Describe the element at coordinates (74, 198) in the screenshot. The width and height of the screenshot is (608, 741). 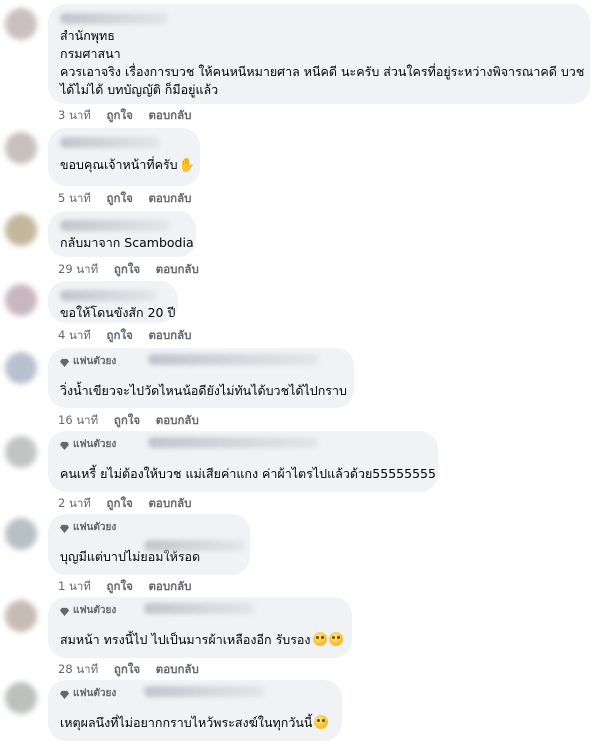
I see `comment-timestamp: 5 นาที` at that location.